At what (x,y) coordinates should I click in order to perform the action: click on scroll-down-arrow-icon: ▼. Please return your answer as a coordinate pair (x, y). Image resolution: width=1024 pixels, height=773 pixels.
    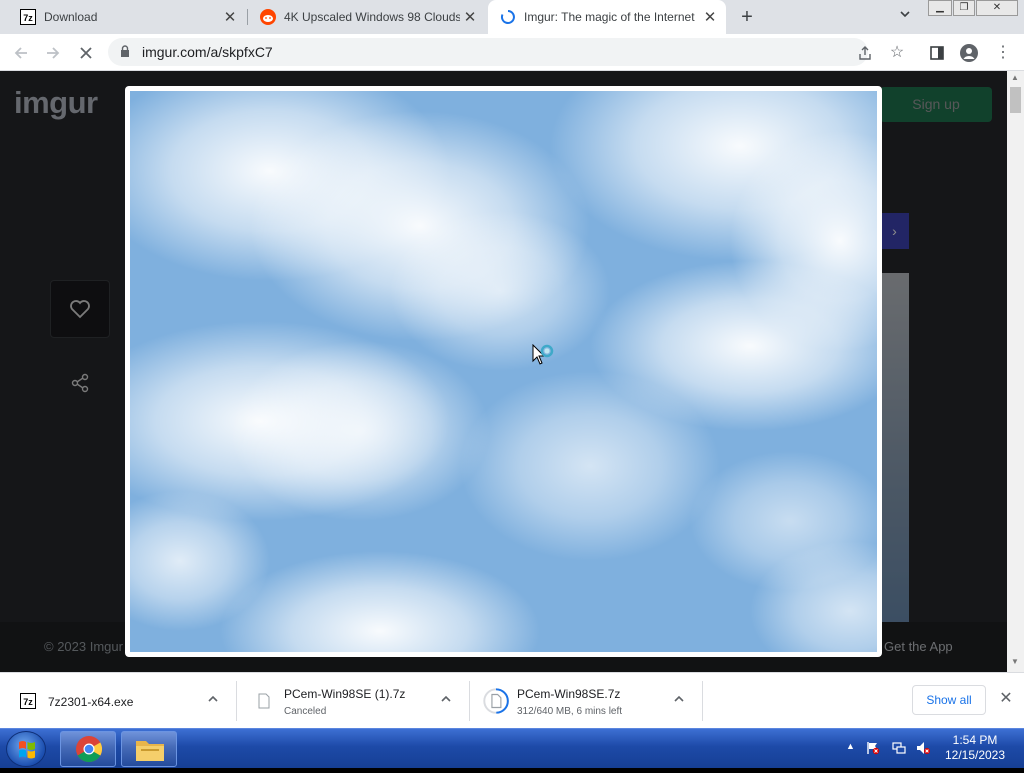
    Looking at the image, I should click on (1015, 661).